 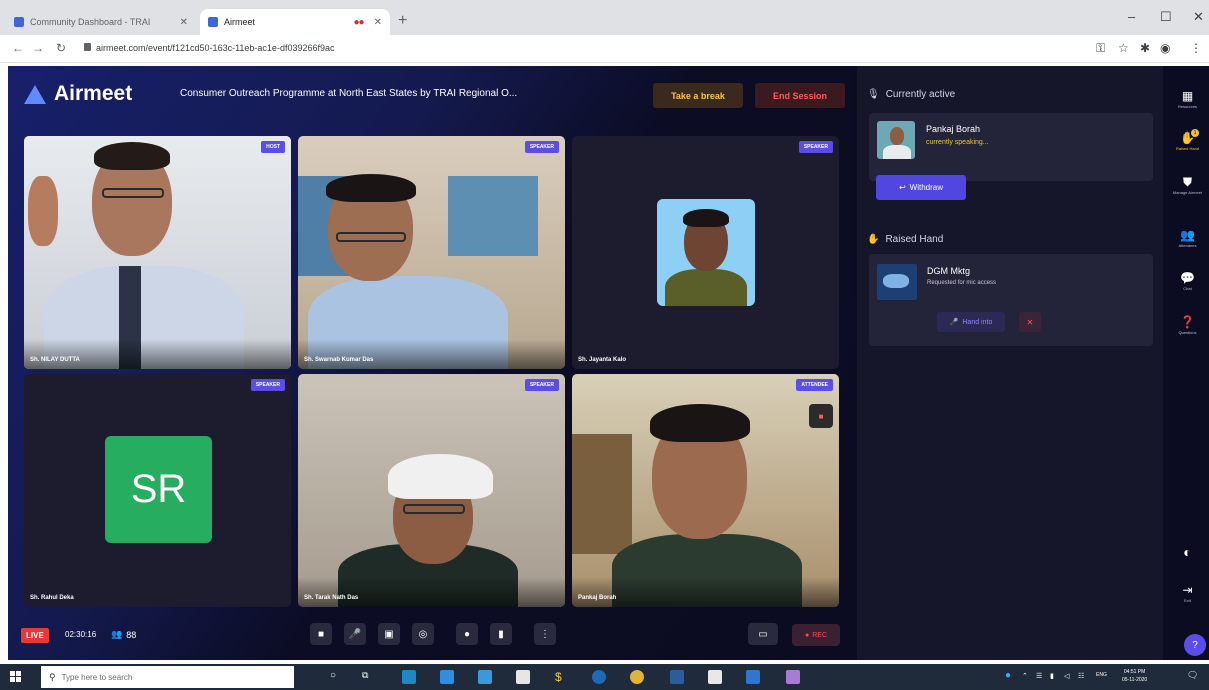 I want to click on briefcase-icon, so click(x=715, y=677).